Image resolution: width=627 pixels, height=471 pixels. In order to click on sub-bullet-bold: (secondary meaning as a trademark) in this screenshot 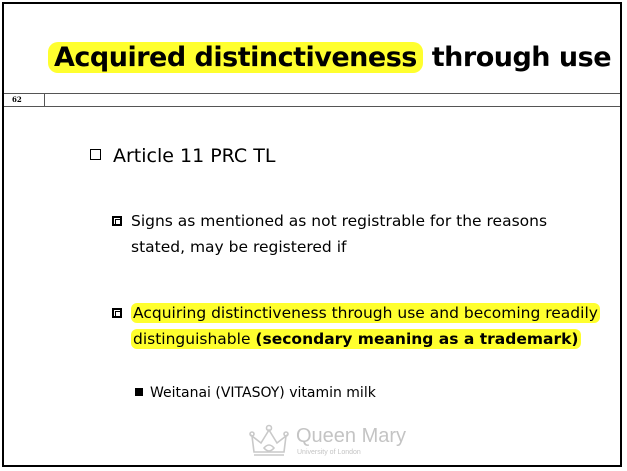, I will do `click(417, 339)`.